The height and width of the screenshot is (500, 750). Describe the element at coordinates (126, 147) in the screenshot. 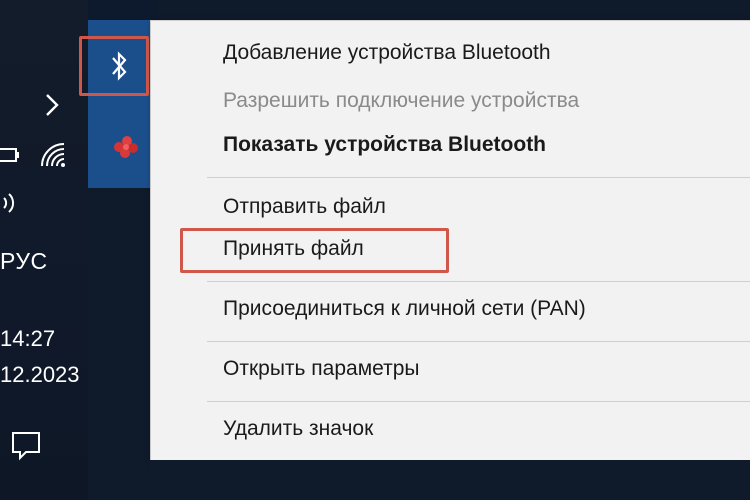

I see `red-app-icon` at that location.